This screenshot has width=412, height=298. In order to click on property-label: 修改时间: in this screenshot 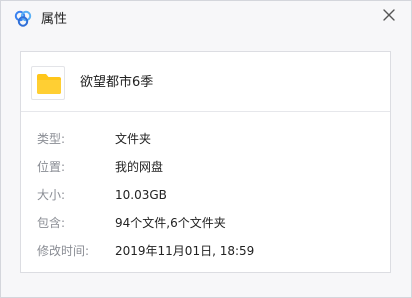, I will do `click(63, 251)`.